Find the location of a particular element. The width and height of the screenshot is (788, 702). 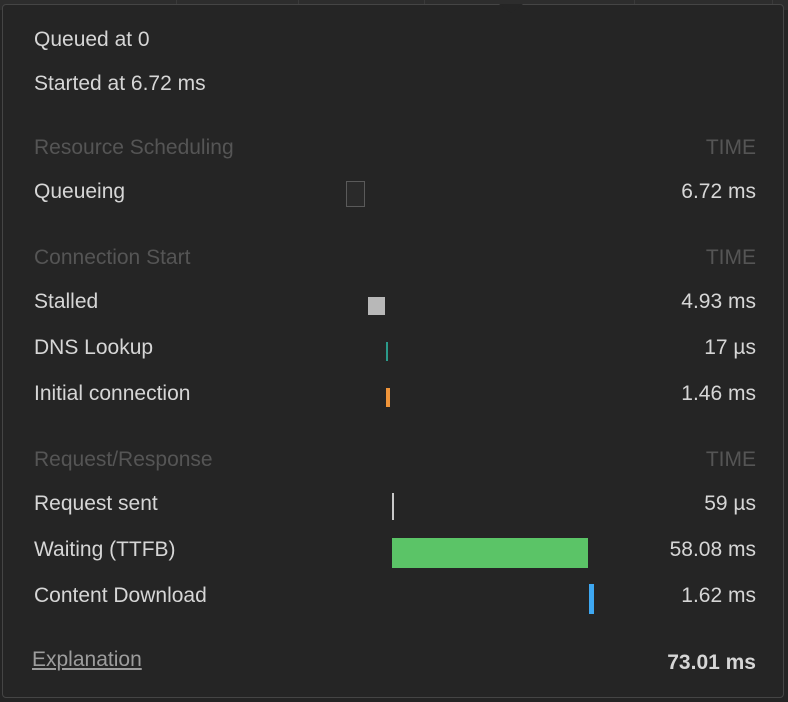

content-download-bar is located at coordinates (591, 599).